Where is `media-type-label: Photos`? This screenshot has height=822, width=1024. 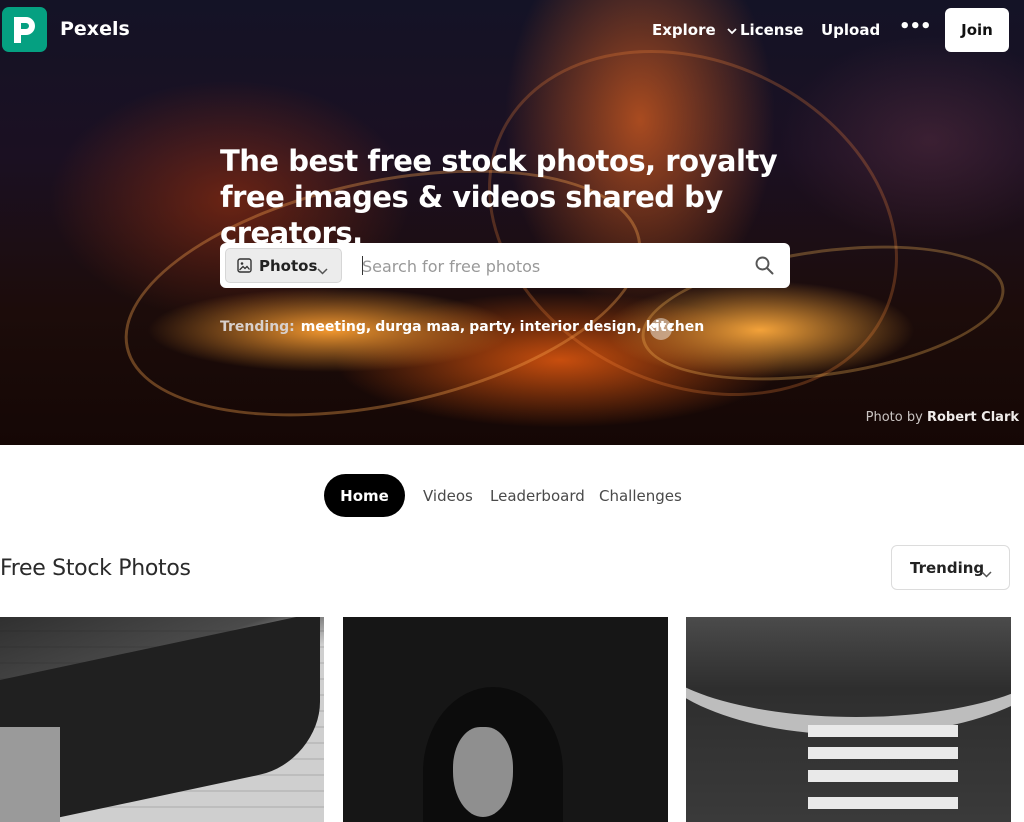 media-type-label: Photos is located at coordinates (288, 266).